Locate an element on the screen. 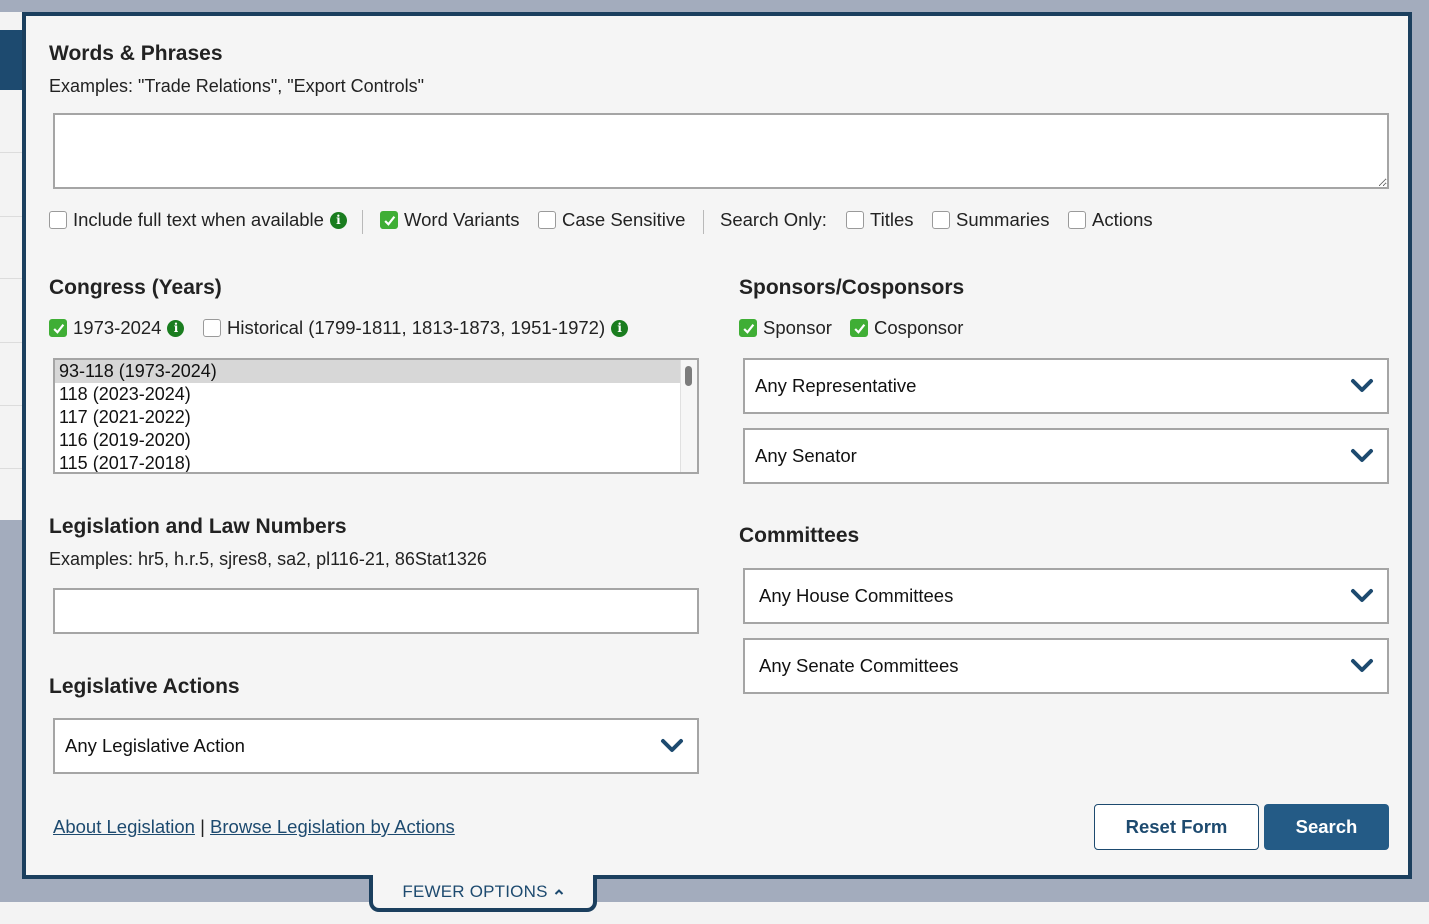 This screenshot has width=1429, height=924. congress-option: 117 (2021-2022) is located at coordinates (367, 417).